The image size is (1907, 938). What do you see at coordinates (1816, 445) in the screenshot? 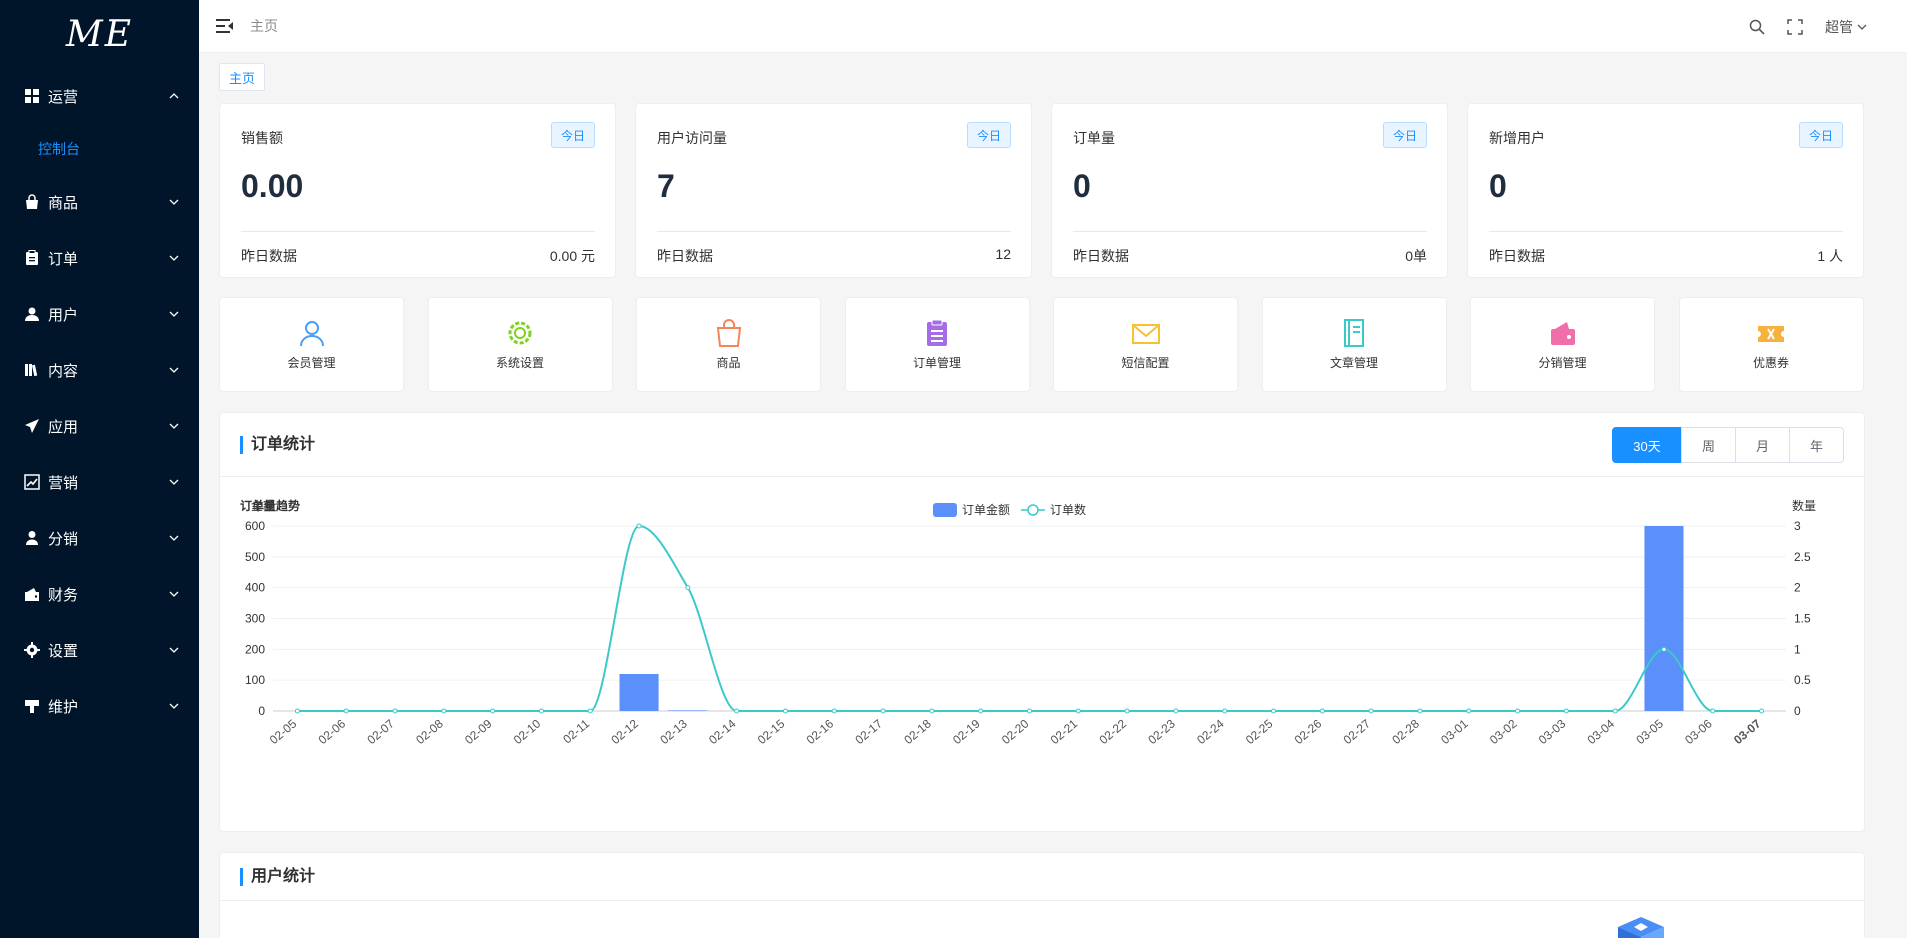
I see `range-button: 年` at bounding box center [1816, 445].